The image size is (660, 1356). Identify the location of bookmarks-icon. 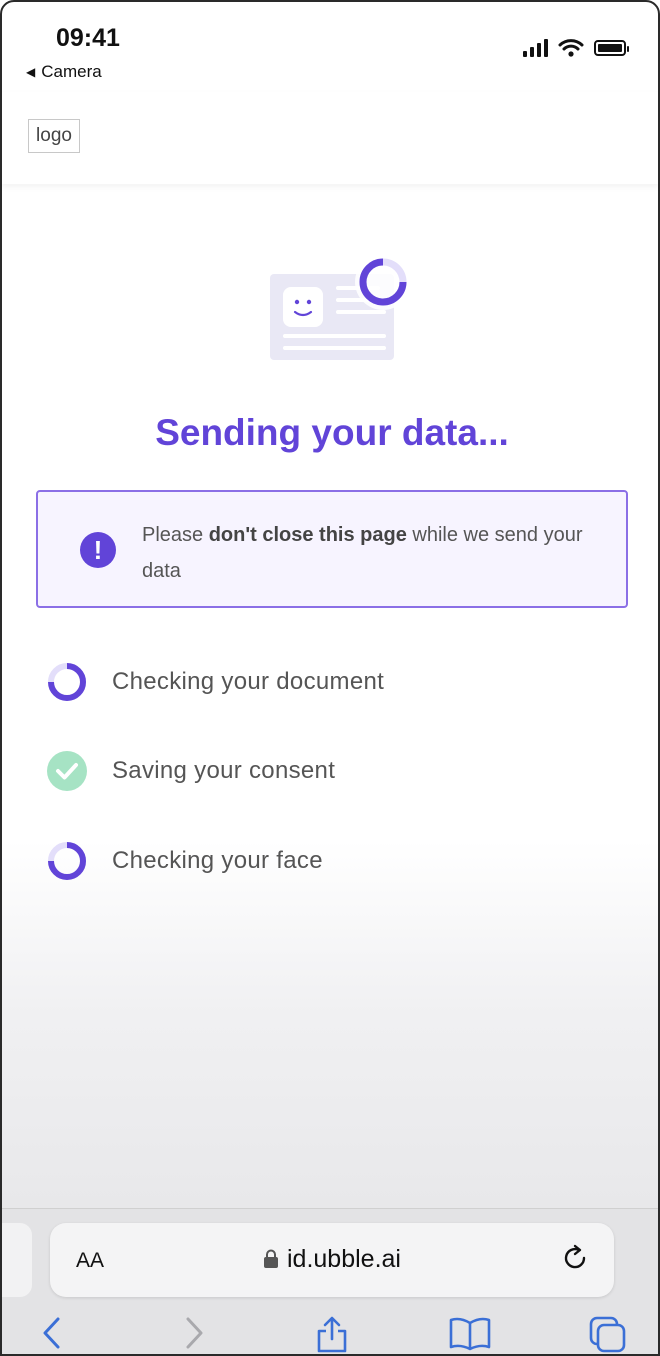
(470, 1333).